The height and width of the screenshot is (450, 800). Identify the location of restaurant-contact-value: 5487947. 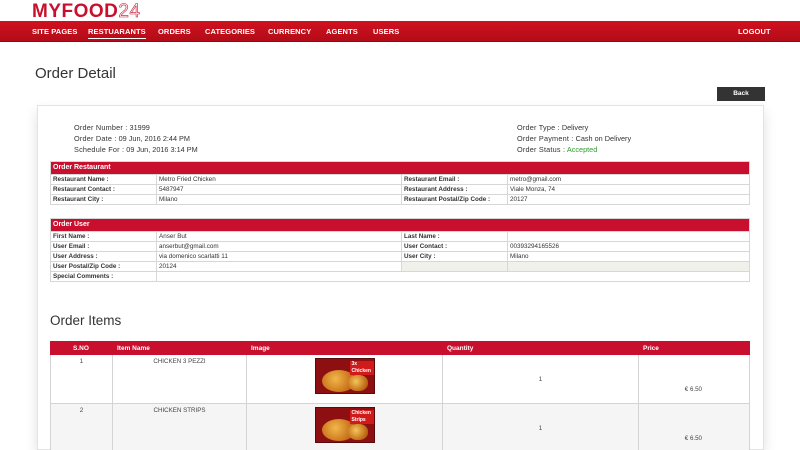
(279, 189).